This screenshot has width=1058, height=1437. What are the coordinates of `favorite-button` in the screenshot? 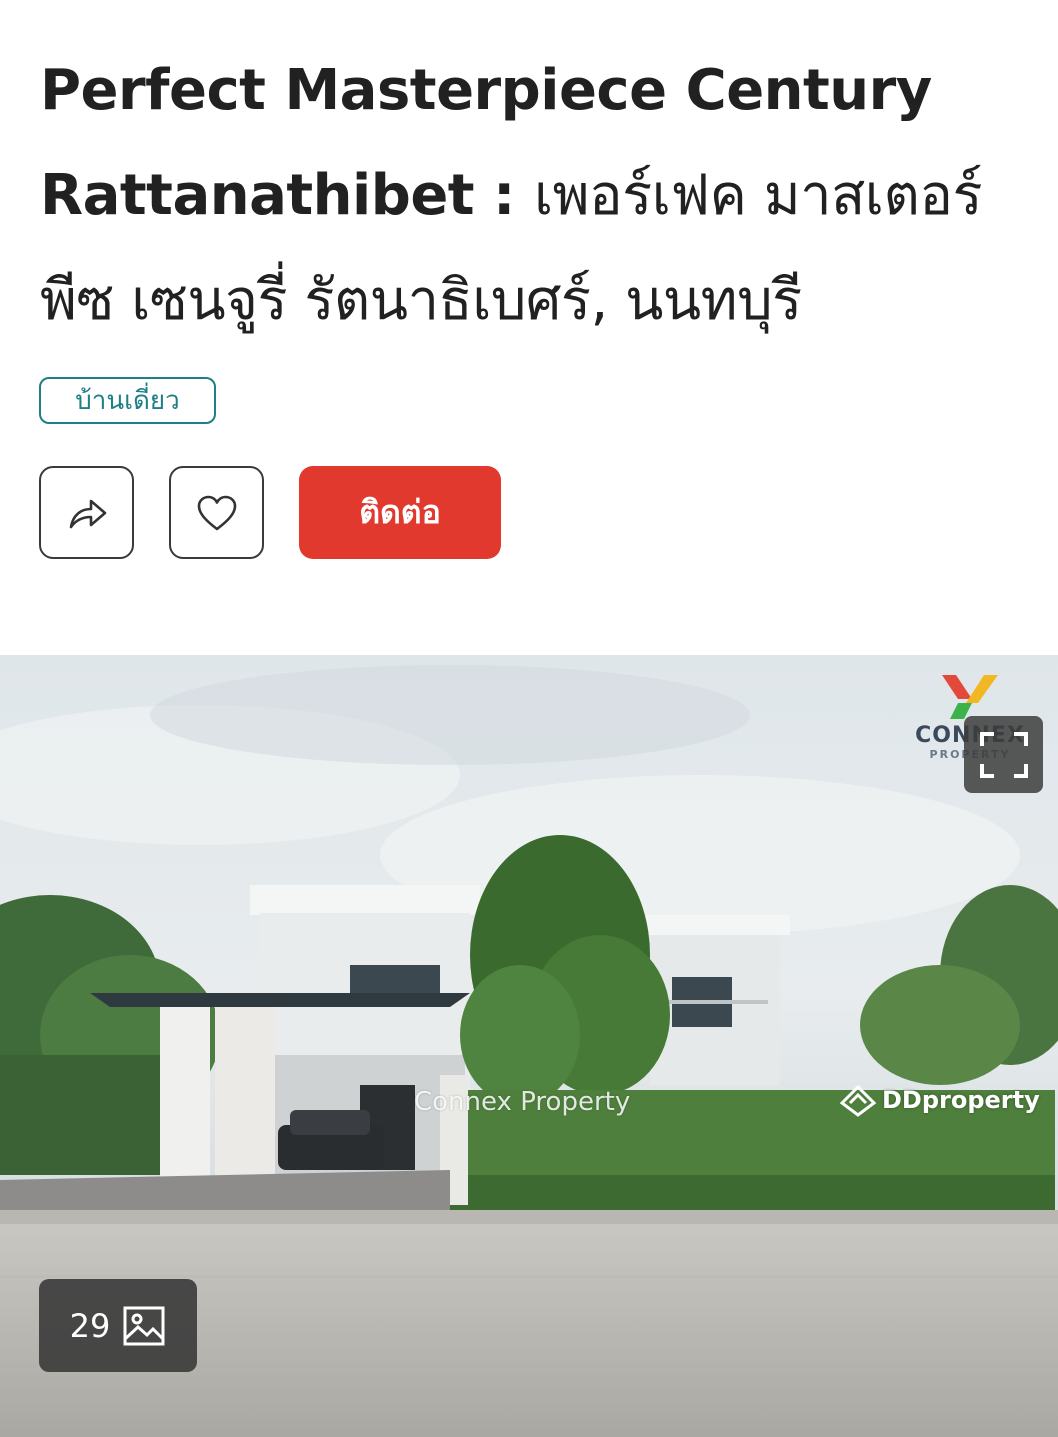 It's located at (216, 512).